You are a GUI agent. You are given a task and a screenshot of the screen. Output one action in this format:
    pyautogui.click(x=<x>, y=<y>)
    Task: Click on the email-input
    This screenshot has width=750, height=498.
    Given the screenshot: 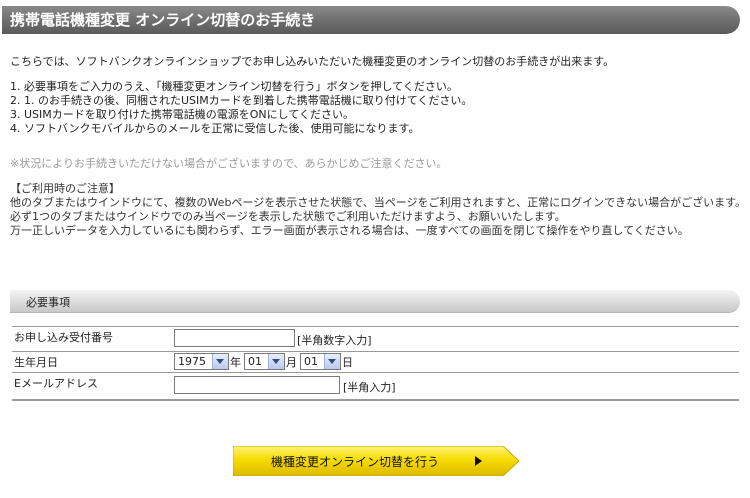 What is the action you would take?
    pyautogui.click(x=257, y=385)
    